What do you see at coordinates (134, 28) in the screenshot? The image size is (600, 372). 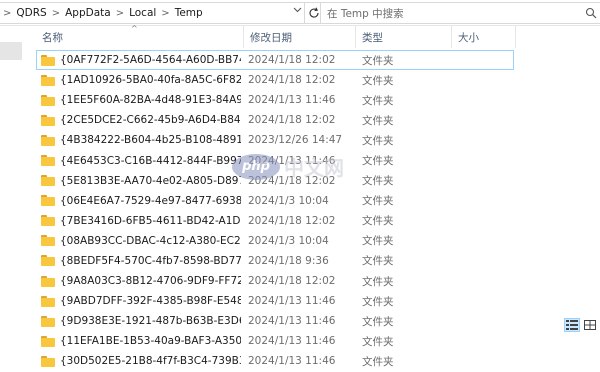 I see `sort-ascending-icon: ^` at bounding box center [134, 28].